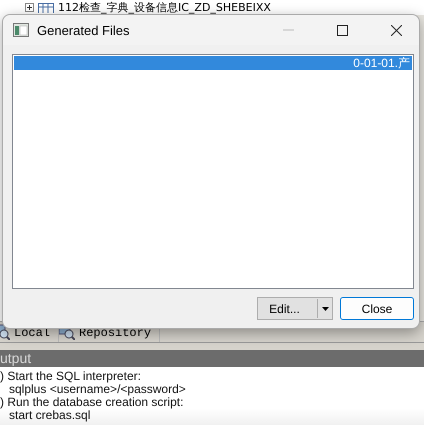 The height and width of the screenshot is (425, 424). I want to click on instruction-line: ) Start the SQL interpreter:, so click(71, 376).